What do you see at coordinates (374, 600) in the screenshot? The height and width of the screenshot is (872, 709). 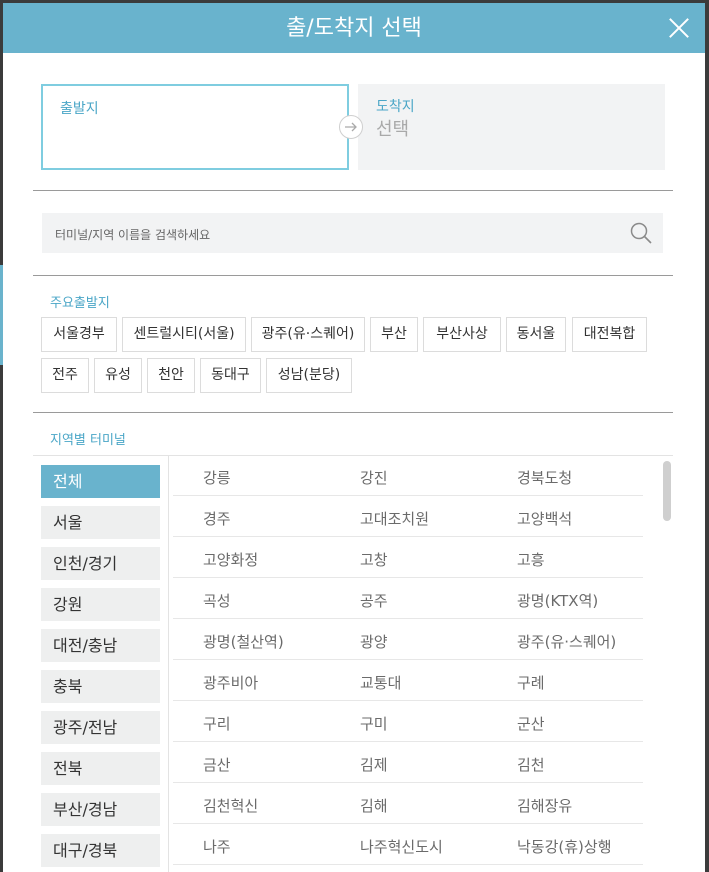 I see `terminal-item: 공주` at bounding box center [374, 600].